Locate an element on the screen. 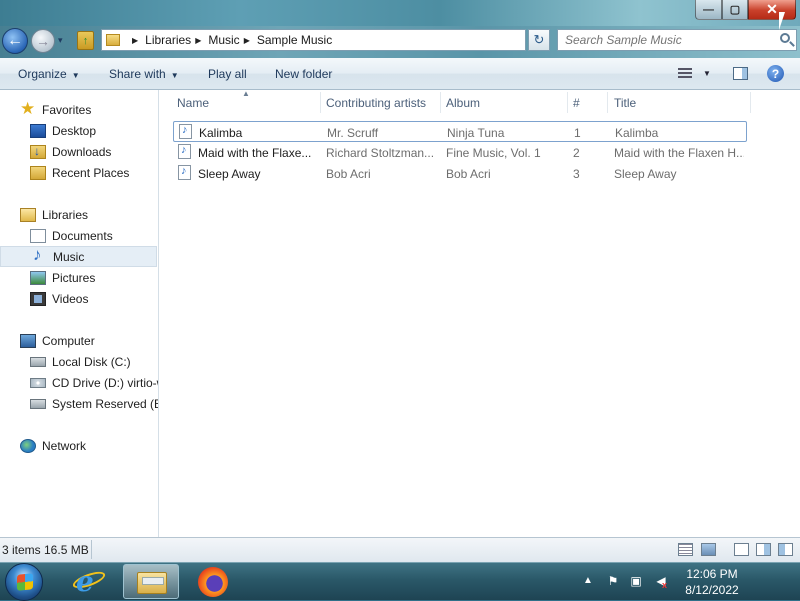 The height and width of the screenshot is (601, 800). sidebar-item-desktop: Desktop is located at coordinates (79, 130).